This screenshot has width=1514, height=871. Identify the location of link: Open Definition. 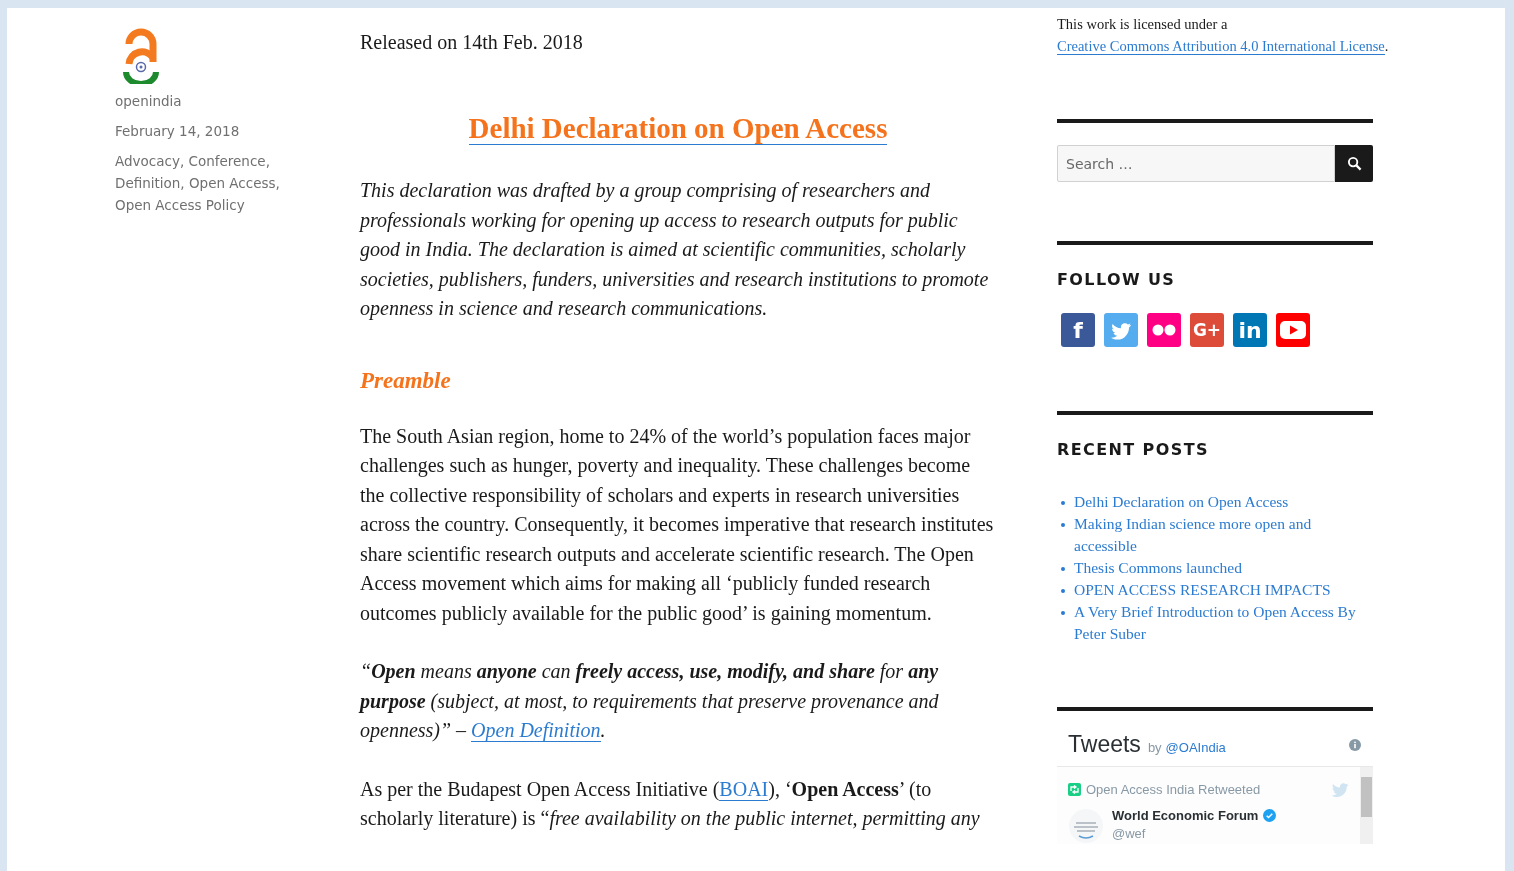
(536, 730).